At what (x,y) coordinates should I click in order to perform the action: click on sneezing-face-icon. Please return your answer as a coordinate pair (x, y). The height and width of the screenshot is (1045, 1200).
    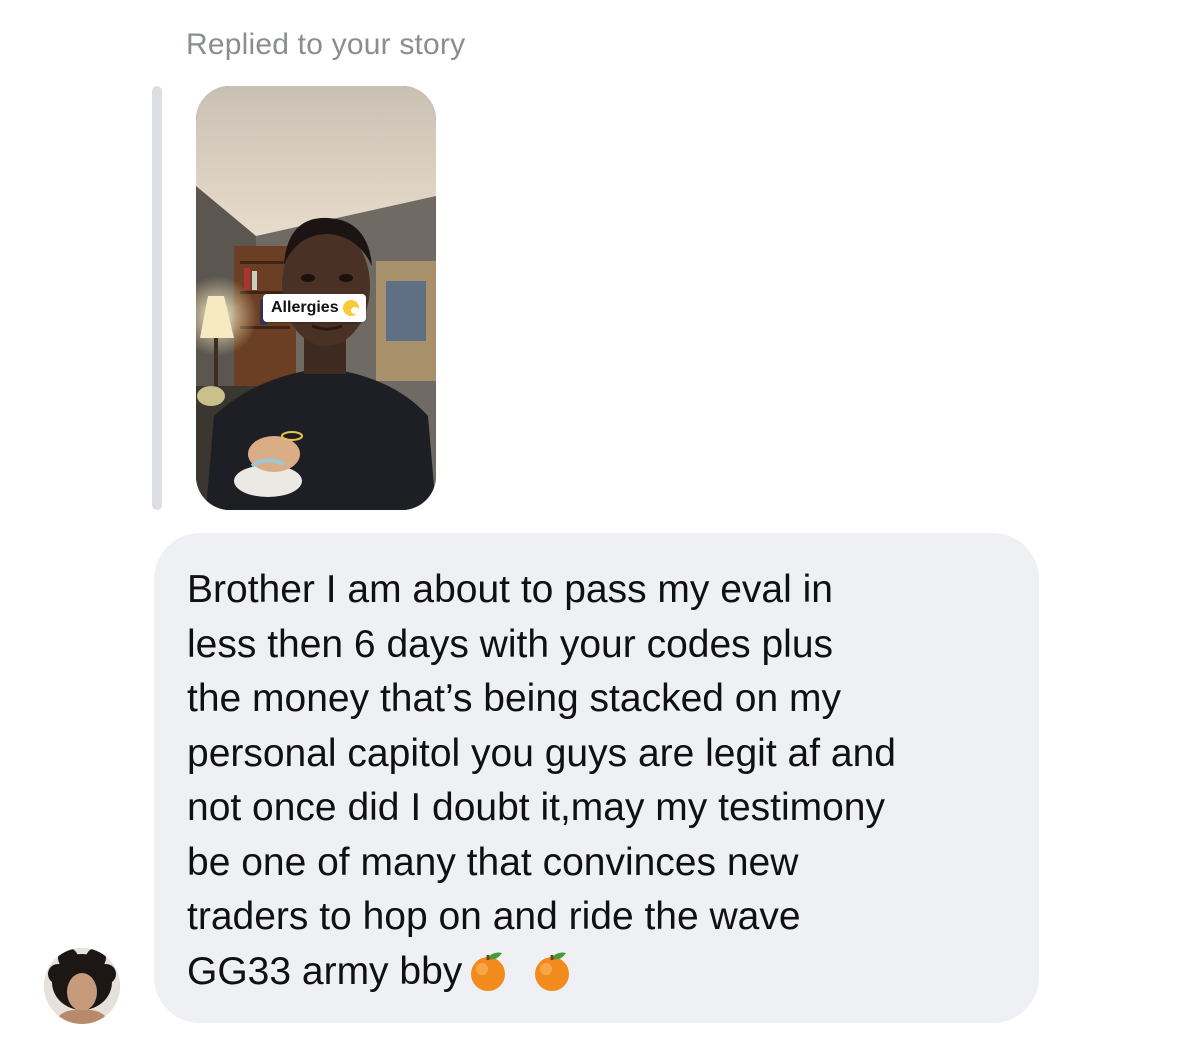
    Looking at the image, I should click on (350, 308).